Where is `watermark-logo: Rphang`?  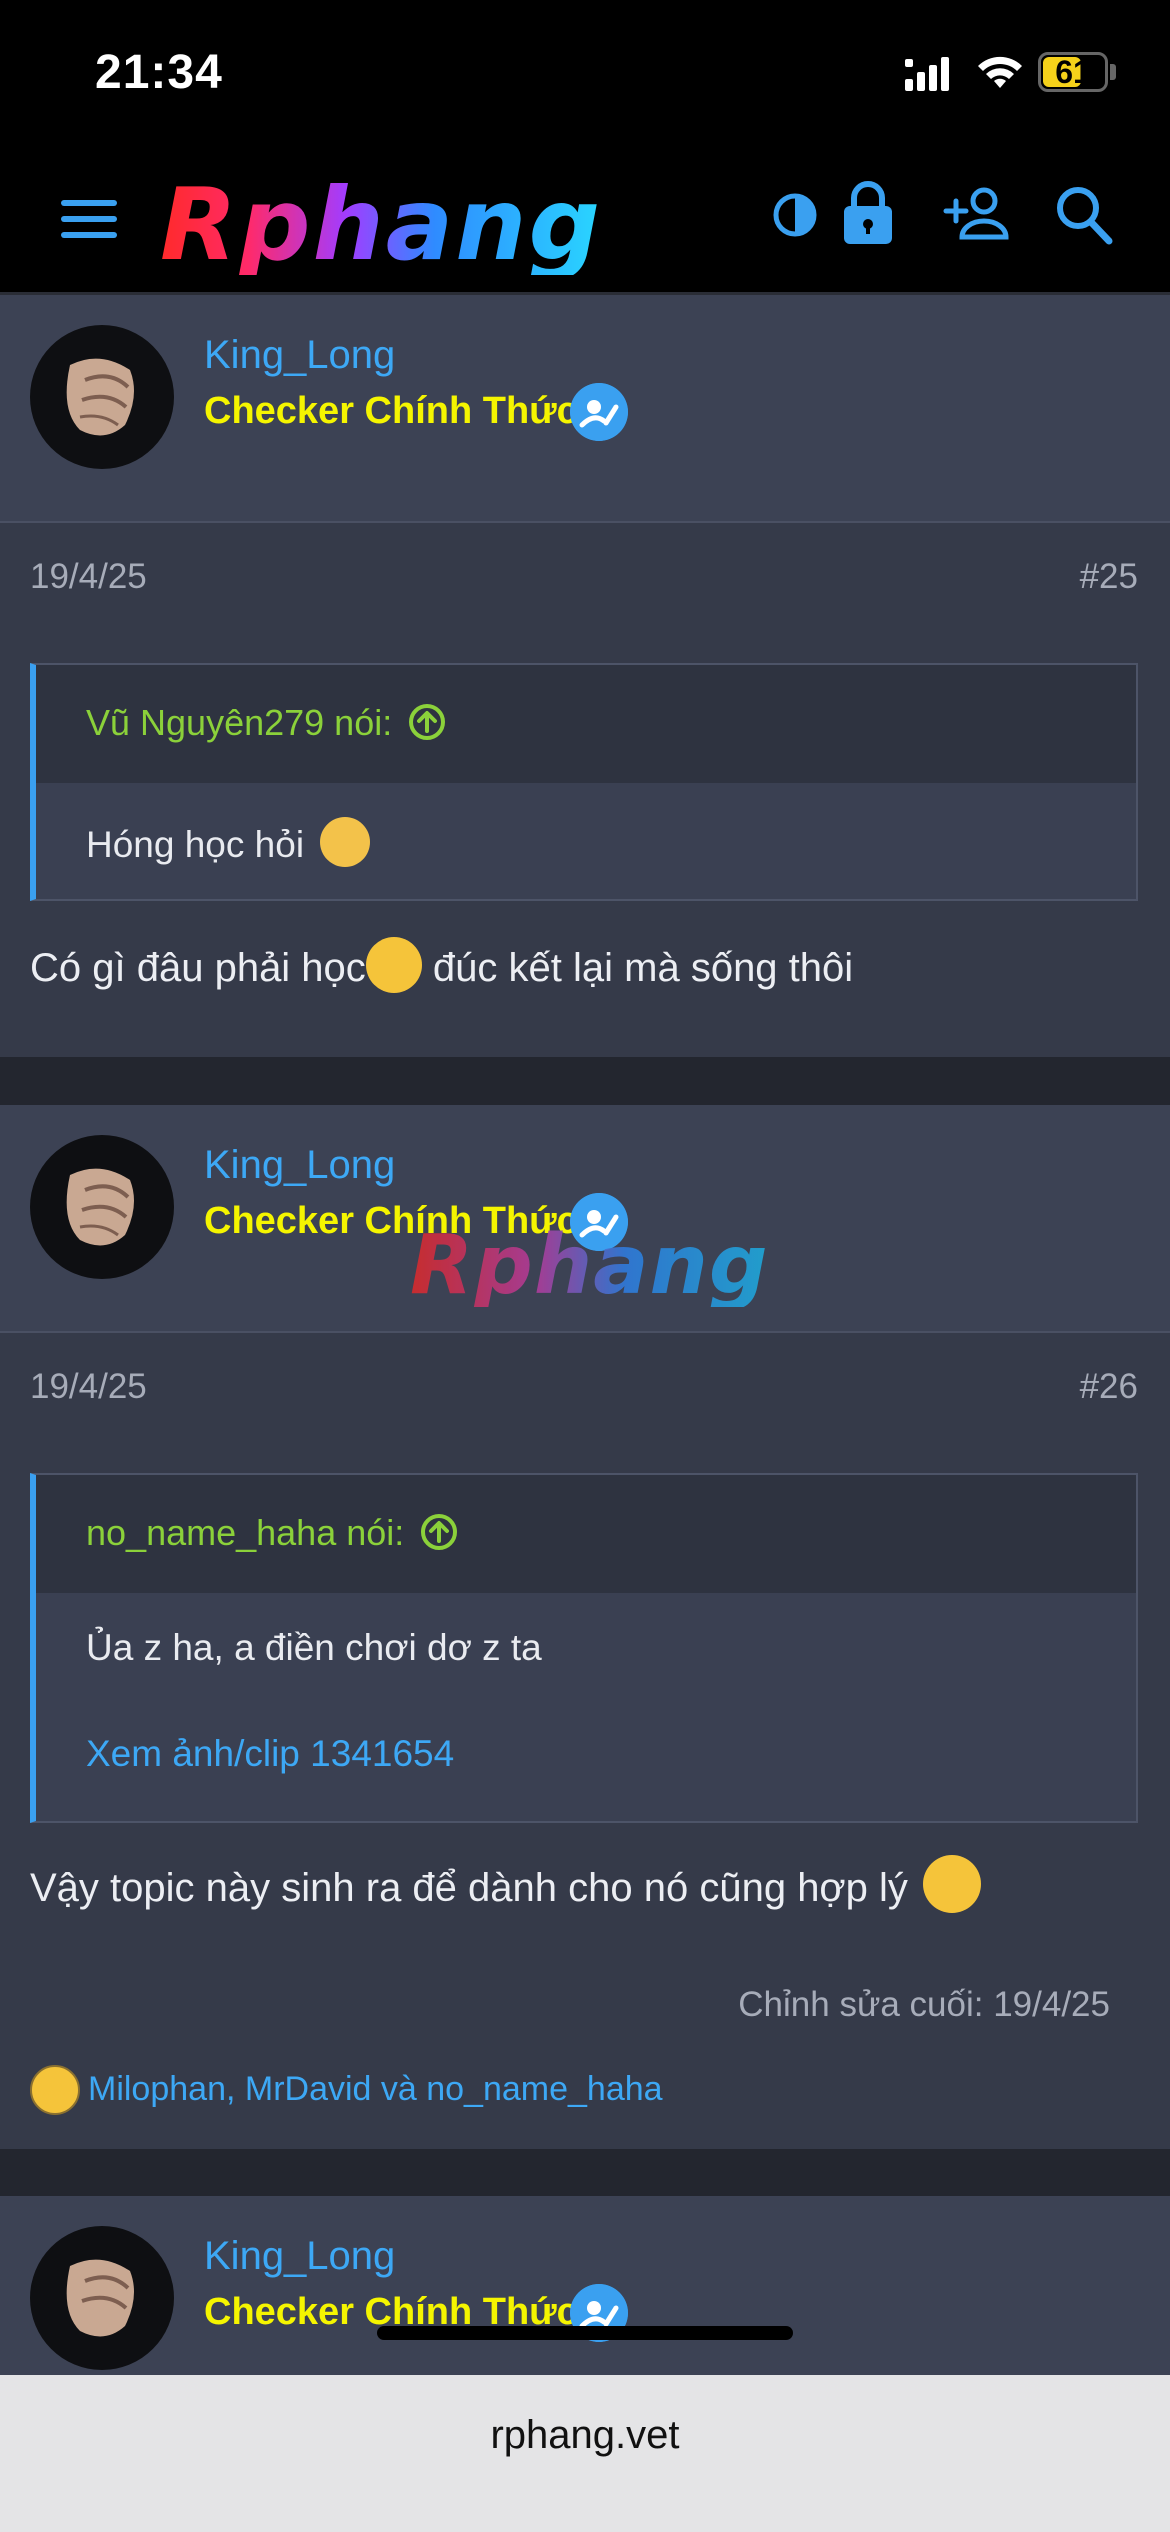
watermark-logo: Rphang is located at coordinates (589, 1265).